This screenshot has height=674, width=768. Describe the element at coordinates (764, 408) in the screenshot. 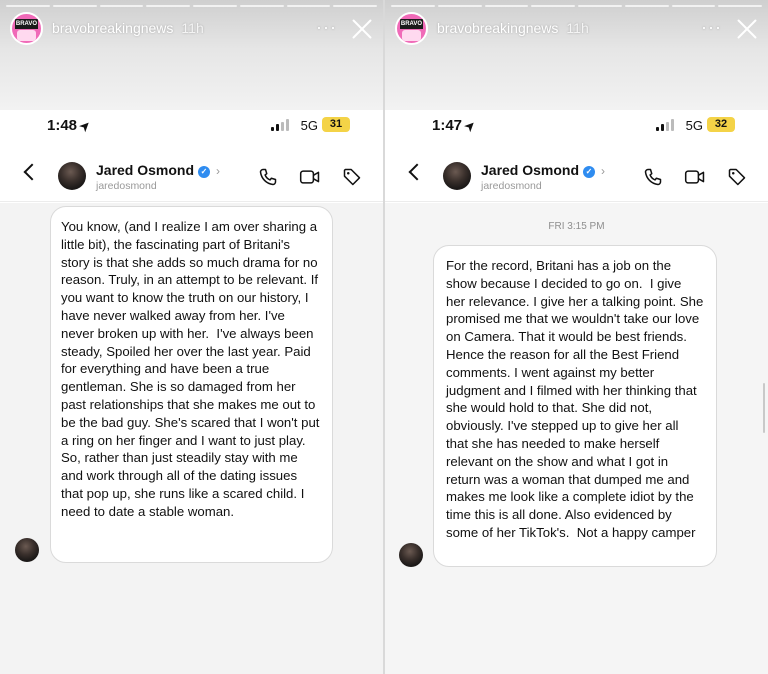

I see `scrollbar` at that location.